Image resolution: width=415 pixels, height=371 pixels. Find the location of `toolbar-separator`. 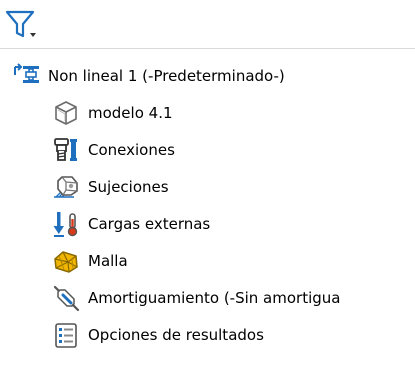

toolbar-separator is located at coordinates (207, 48).